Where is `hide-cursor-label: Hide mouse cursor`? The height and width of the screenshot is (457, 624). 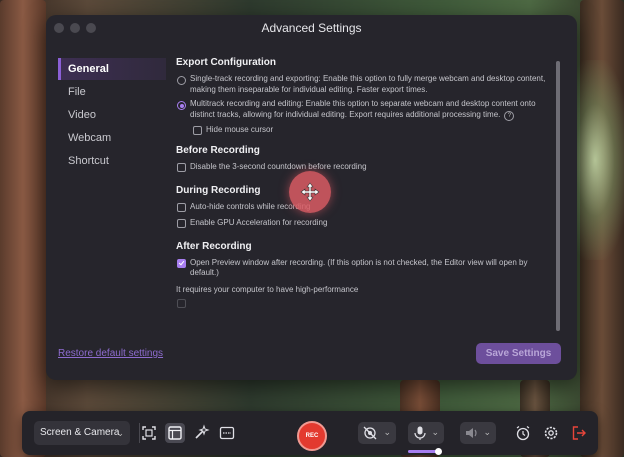 hide-cursor-label: Hide mouse cursor is located at coordinates (240, 129).